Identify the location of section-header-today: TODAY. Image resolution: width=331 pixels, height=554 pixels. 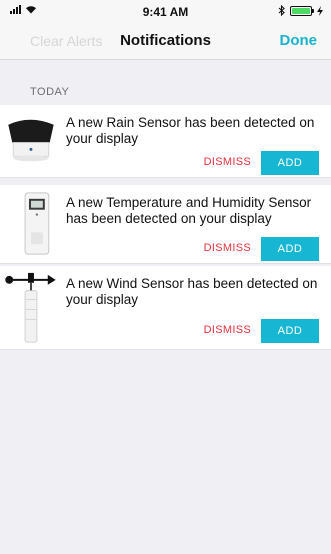
(50, 92).